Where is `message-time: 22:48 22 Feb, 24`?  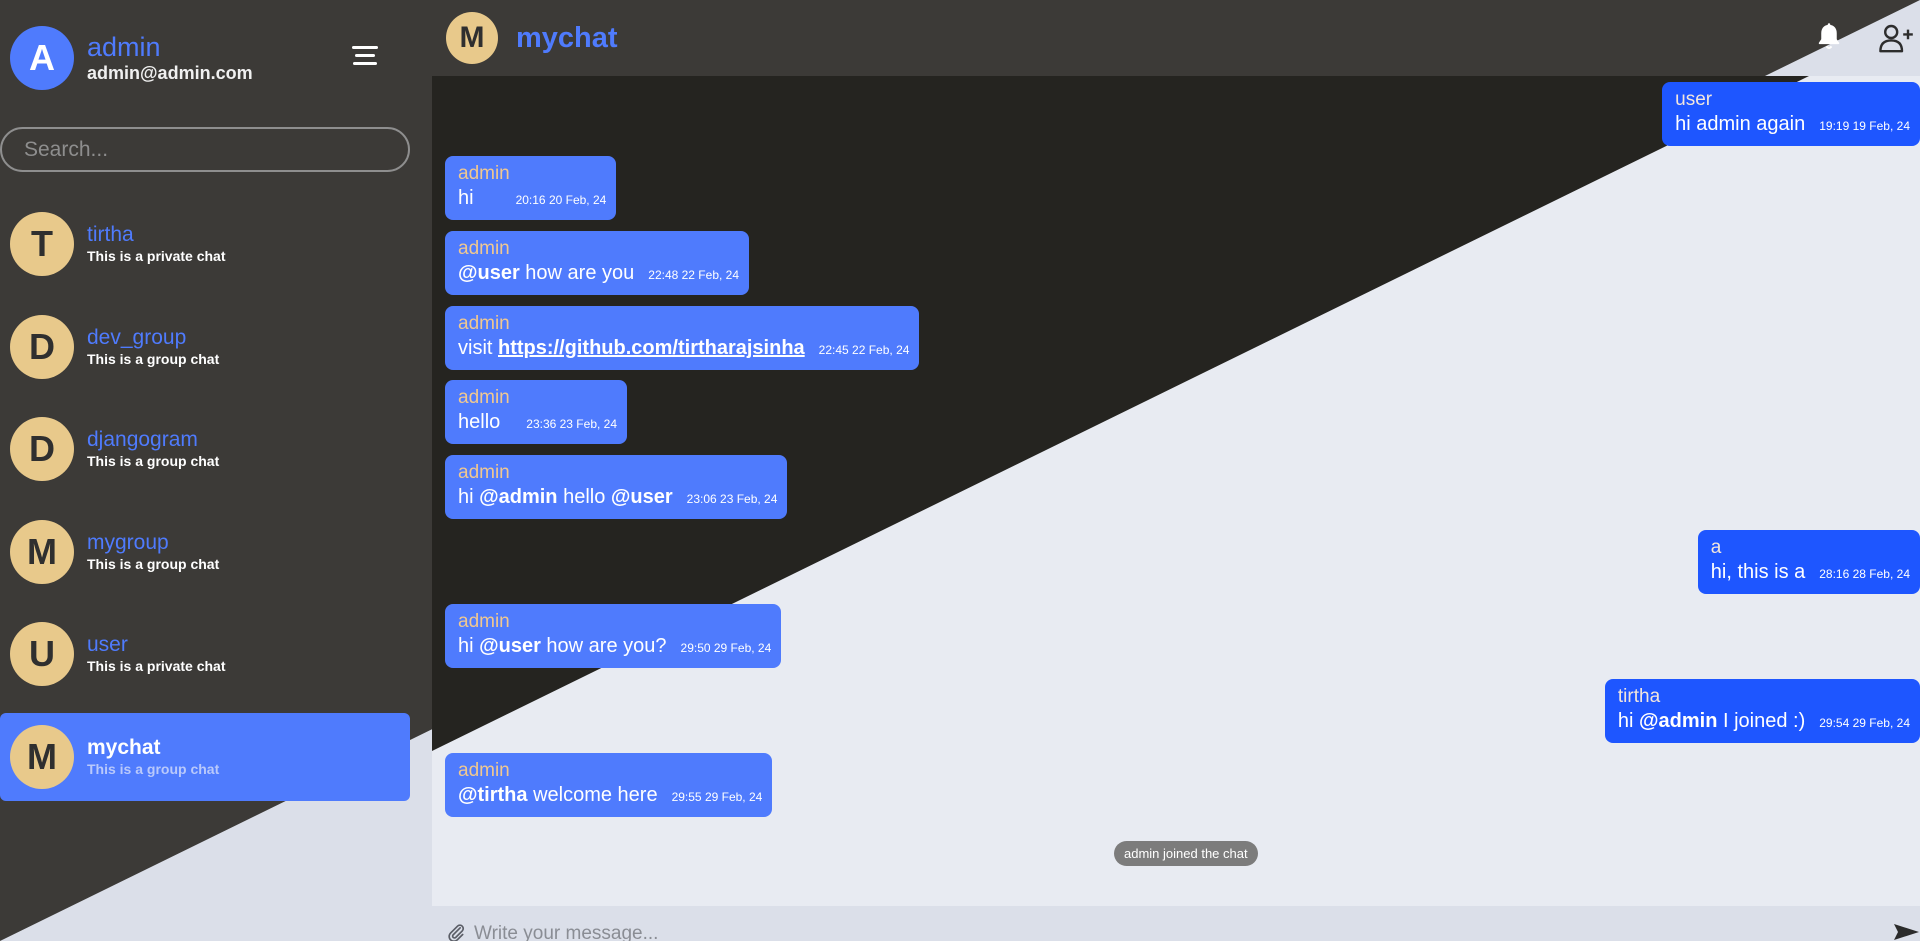
message-time: 22:48 22 Feb, 24 is located at coordinates (694, 275).